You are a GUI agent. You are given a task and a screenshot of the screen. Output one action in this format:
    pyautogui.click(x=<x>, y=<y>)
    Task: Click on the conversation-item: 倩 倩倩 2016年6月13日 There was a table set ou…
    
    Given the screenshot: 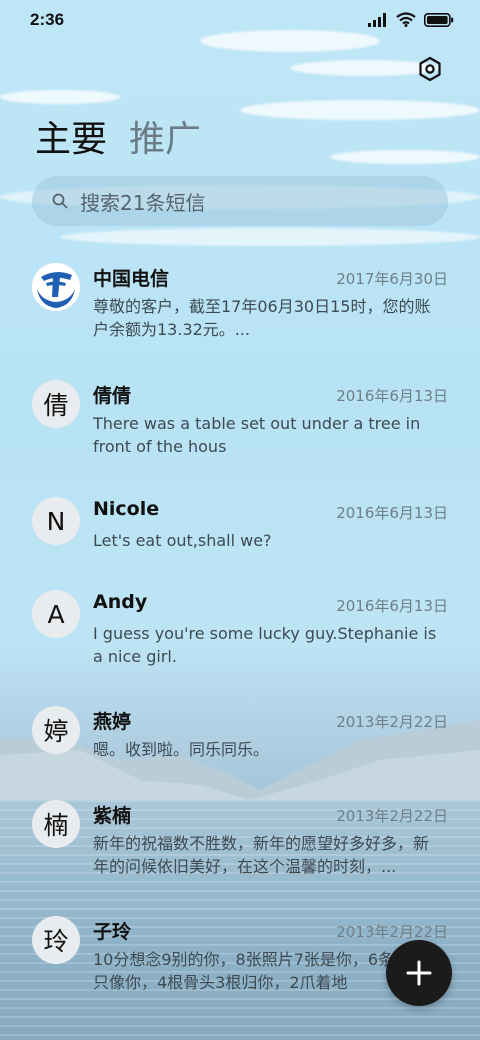 What is the action you would take?
    pyautogui.click(x=240, y=425)
    